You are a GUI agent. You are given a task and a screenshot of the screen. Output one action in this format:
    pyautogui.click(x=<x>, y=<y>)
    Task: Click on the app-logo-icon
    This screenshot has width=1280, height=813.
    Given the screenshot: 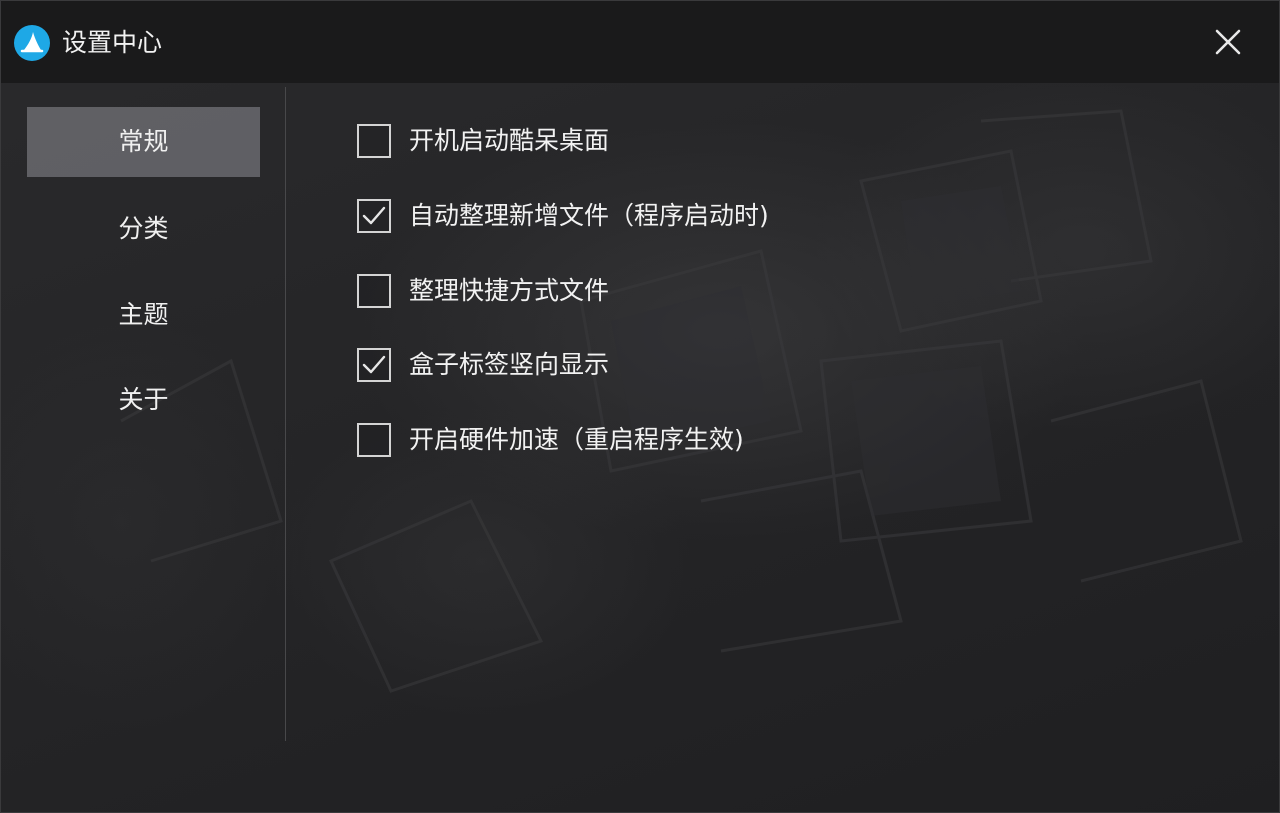 What is the action you would take?
    pyautogui.click(x=32, y=43)
    